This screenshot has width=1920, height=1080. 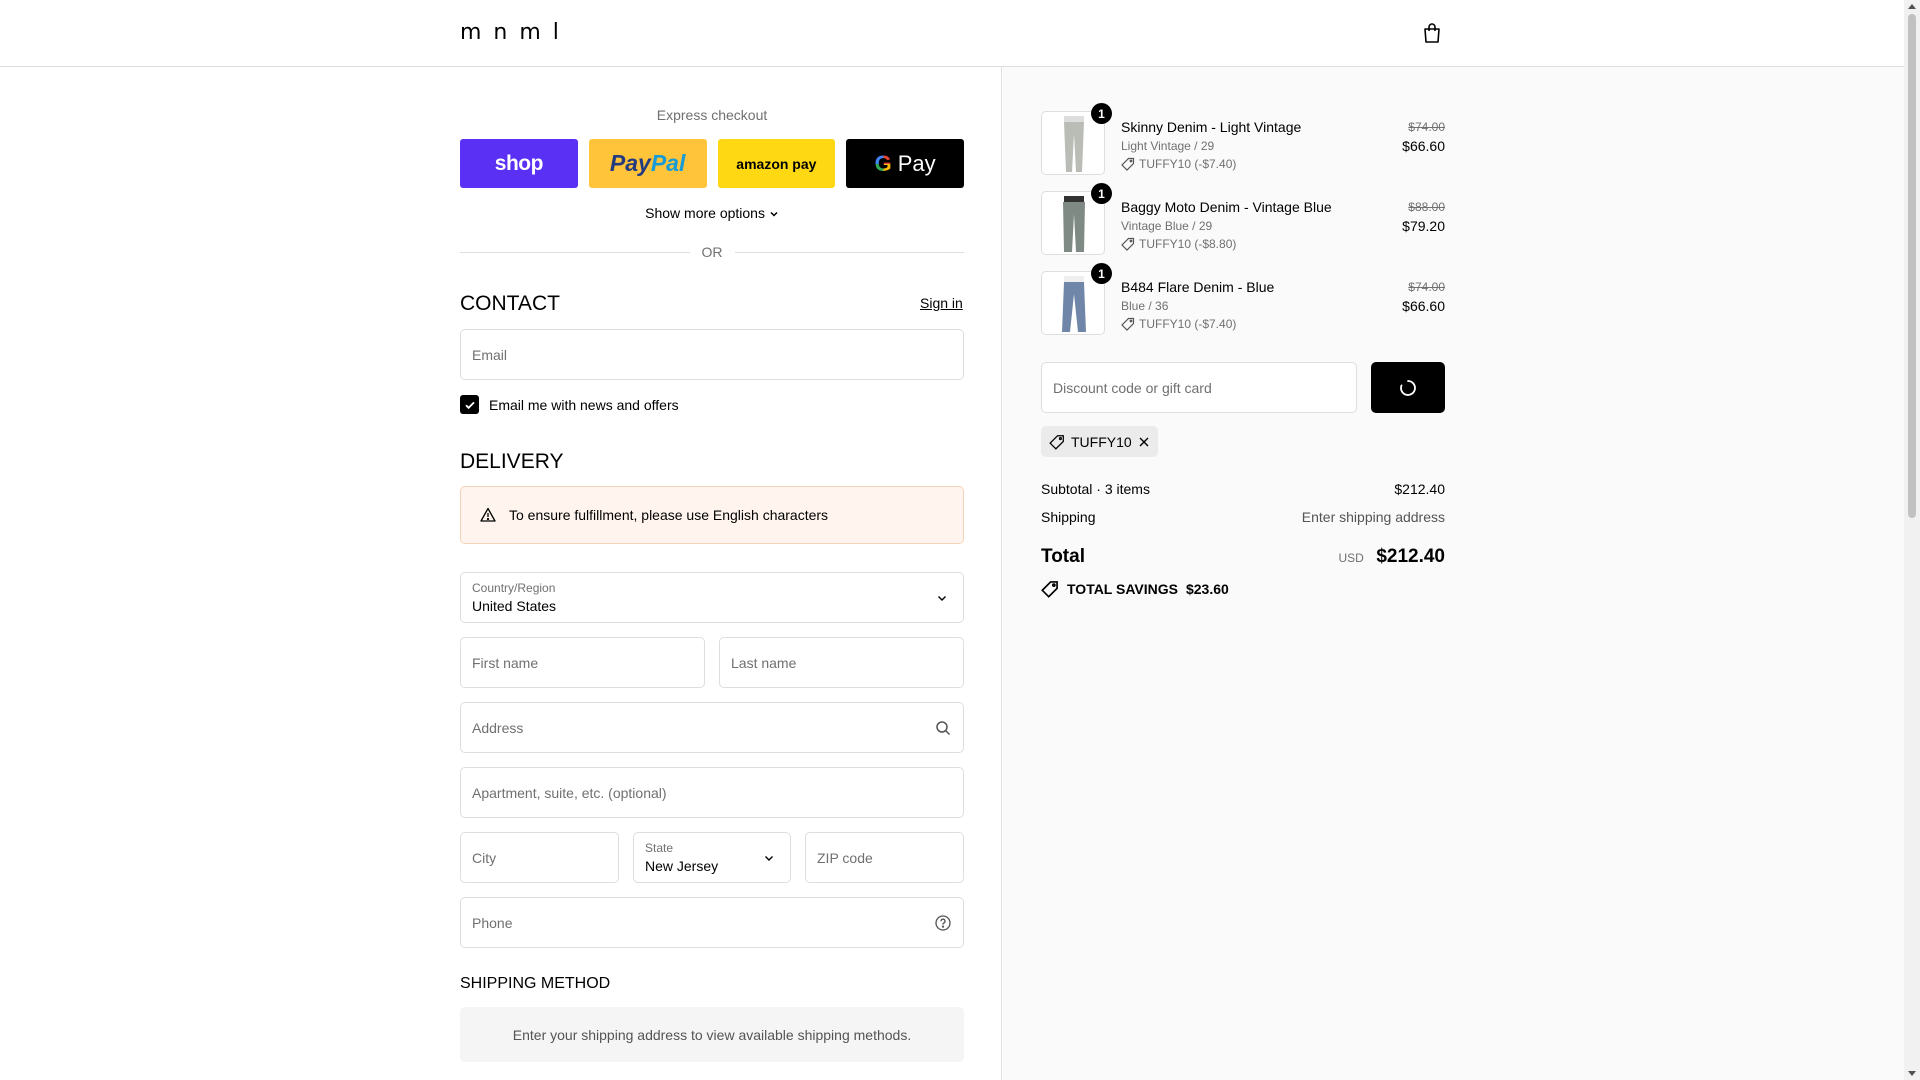 I want to click on subtotal-value: $212.40, so click(x=1419, y=489).